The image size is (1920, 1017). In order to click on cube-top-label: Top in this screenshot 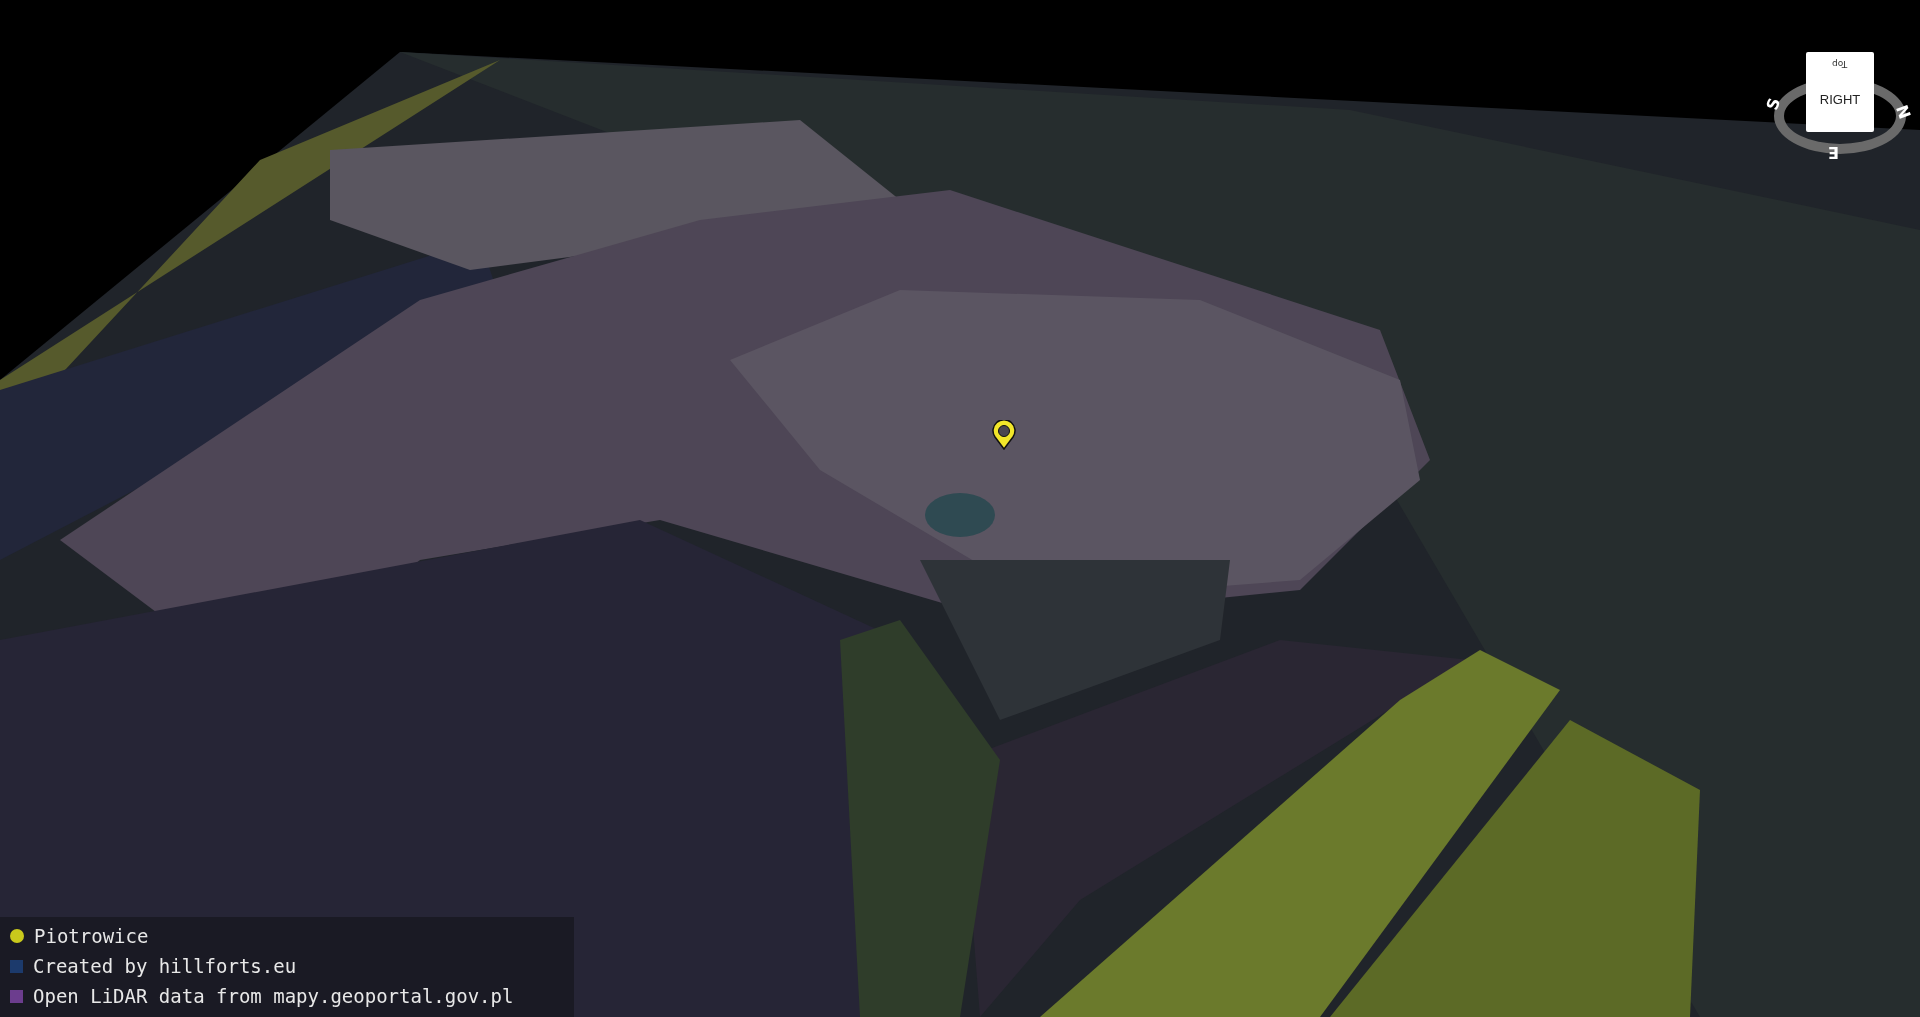, I will do `click(1840, 63)`.